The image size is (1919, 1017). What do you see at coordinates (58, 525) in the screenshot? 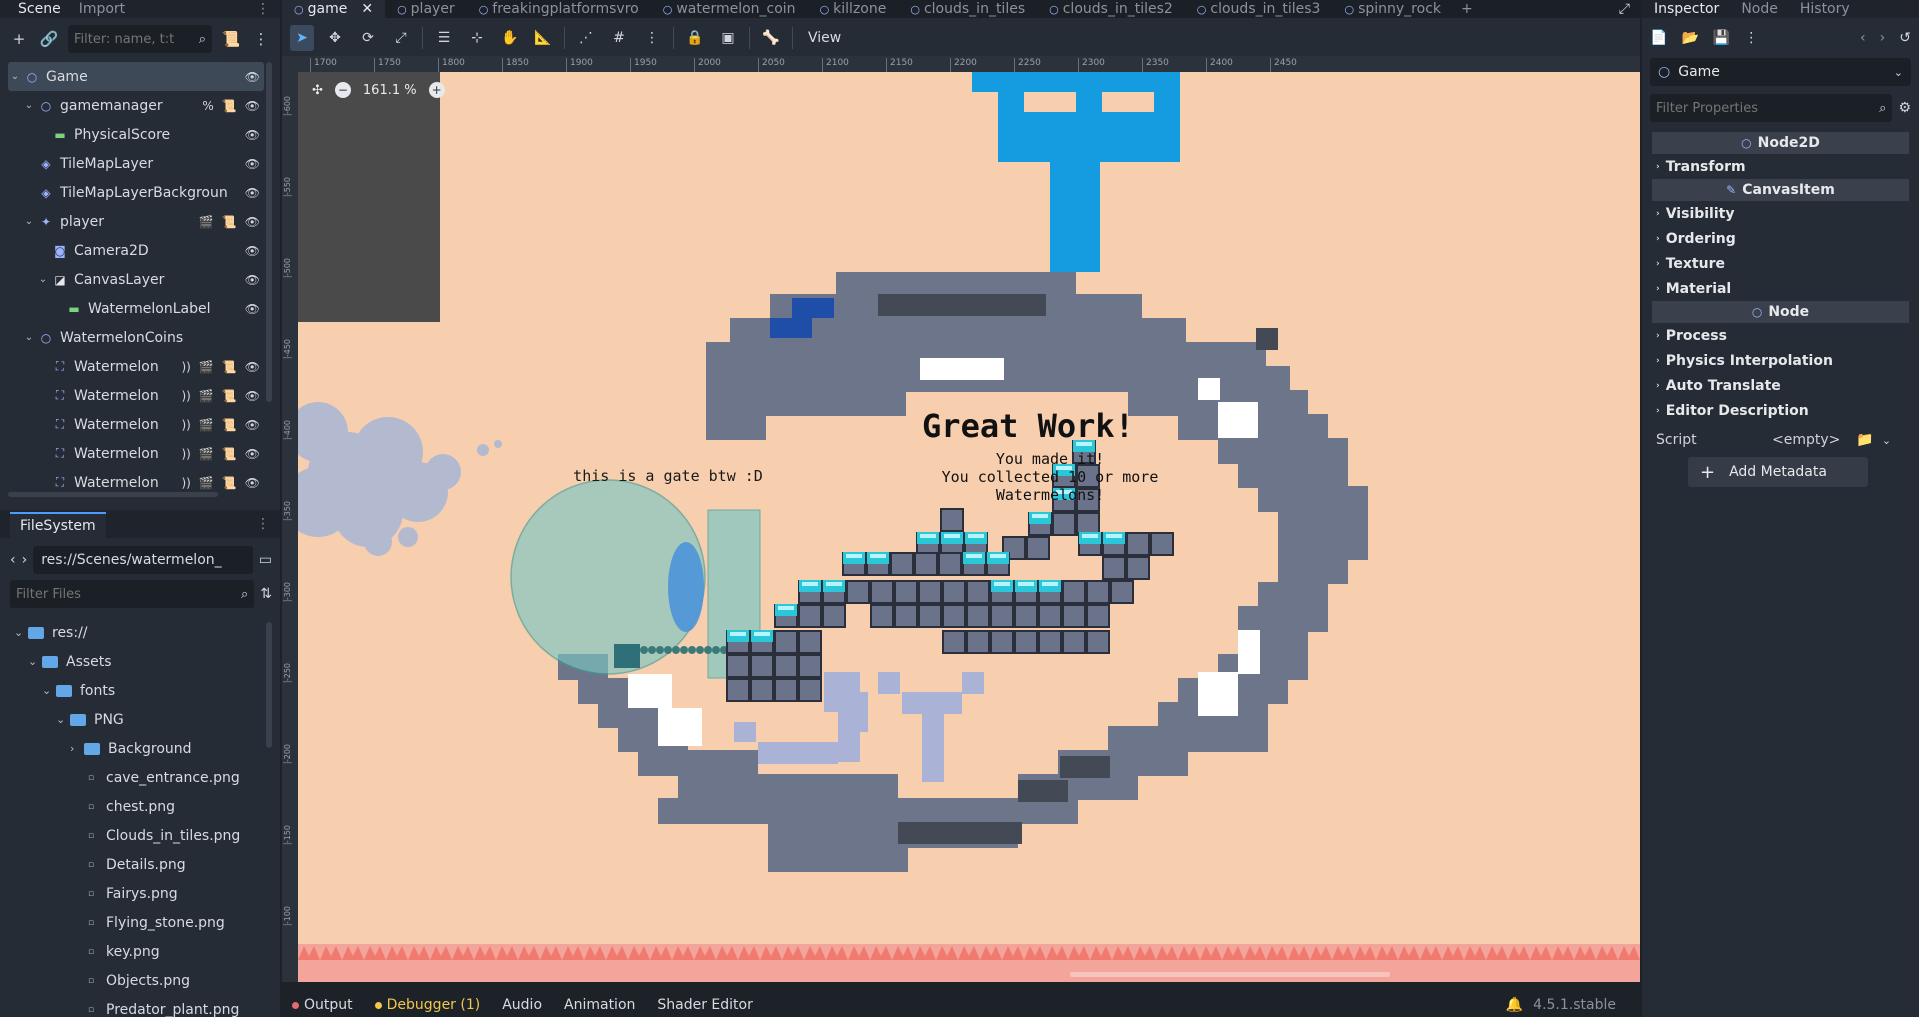
I see `tab-filesystem: FileSystem` at bounding box center [58, 525].